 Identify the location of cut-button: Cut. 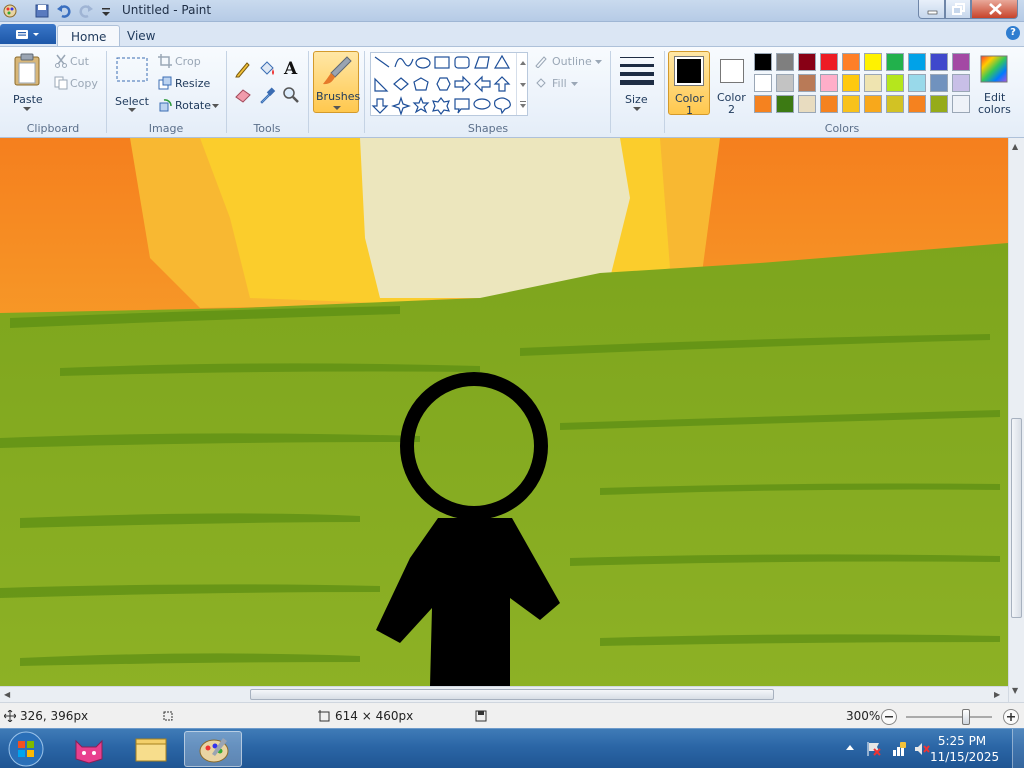
(77, 62).